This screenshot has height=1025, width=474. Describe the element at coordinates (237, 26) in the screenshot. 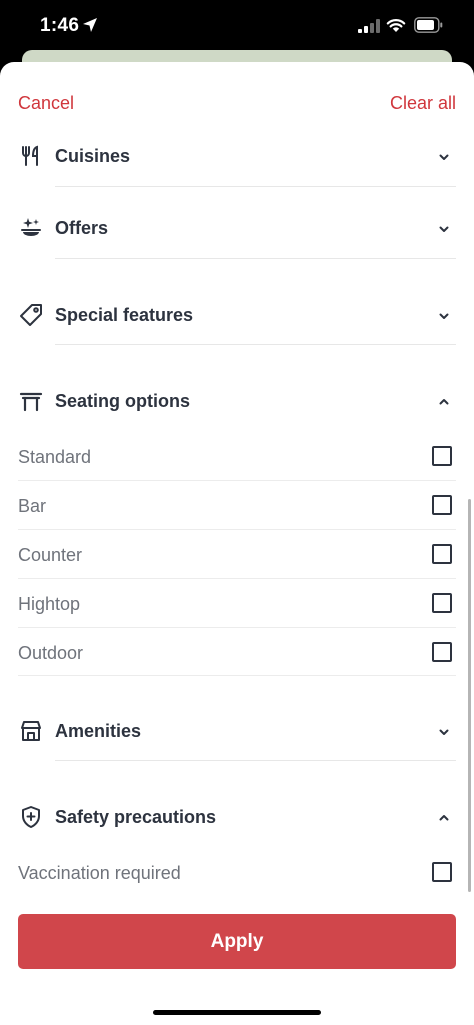

I see `status-bar: 1:46` at that location.